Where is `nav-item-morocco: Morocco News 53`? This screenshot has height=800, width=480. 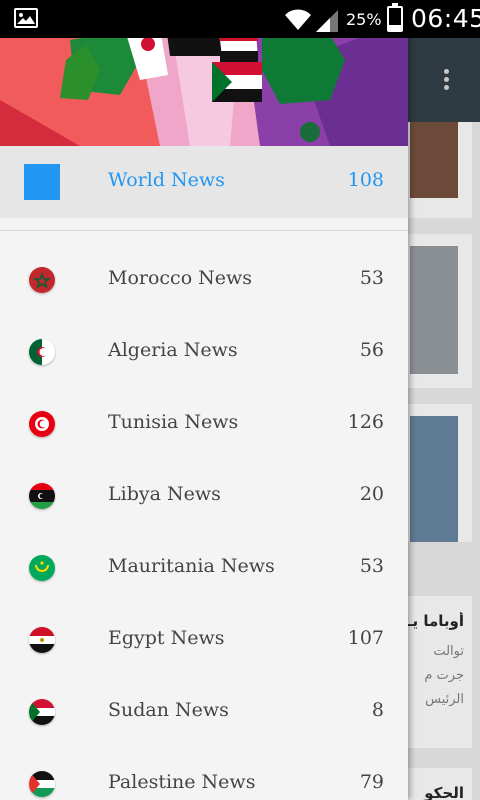
nav-item-morocco: Morocco News 53 is located at coordinates (204, 280).